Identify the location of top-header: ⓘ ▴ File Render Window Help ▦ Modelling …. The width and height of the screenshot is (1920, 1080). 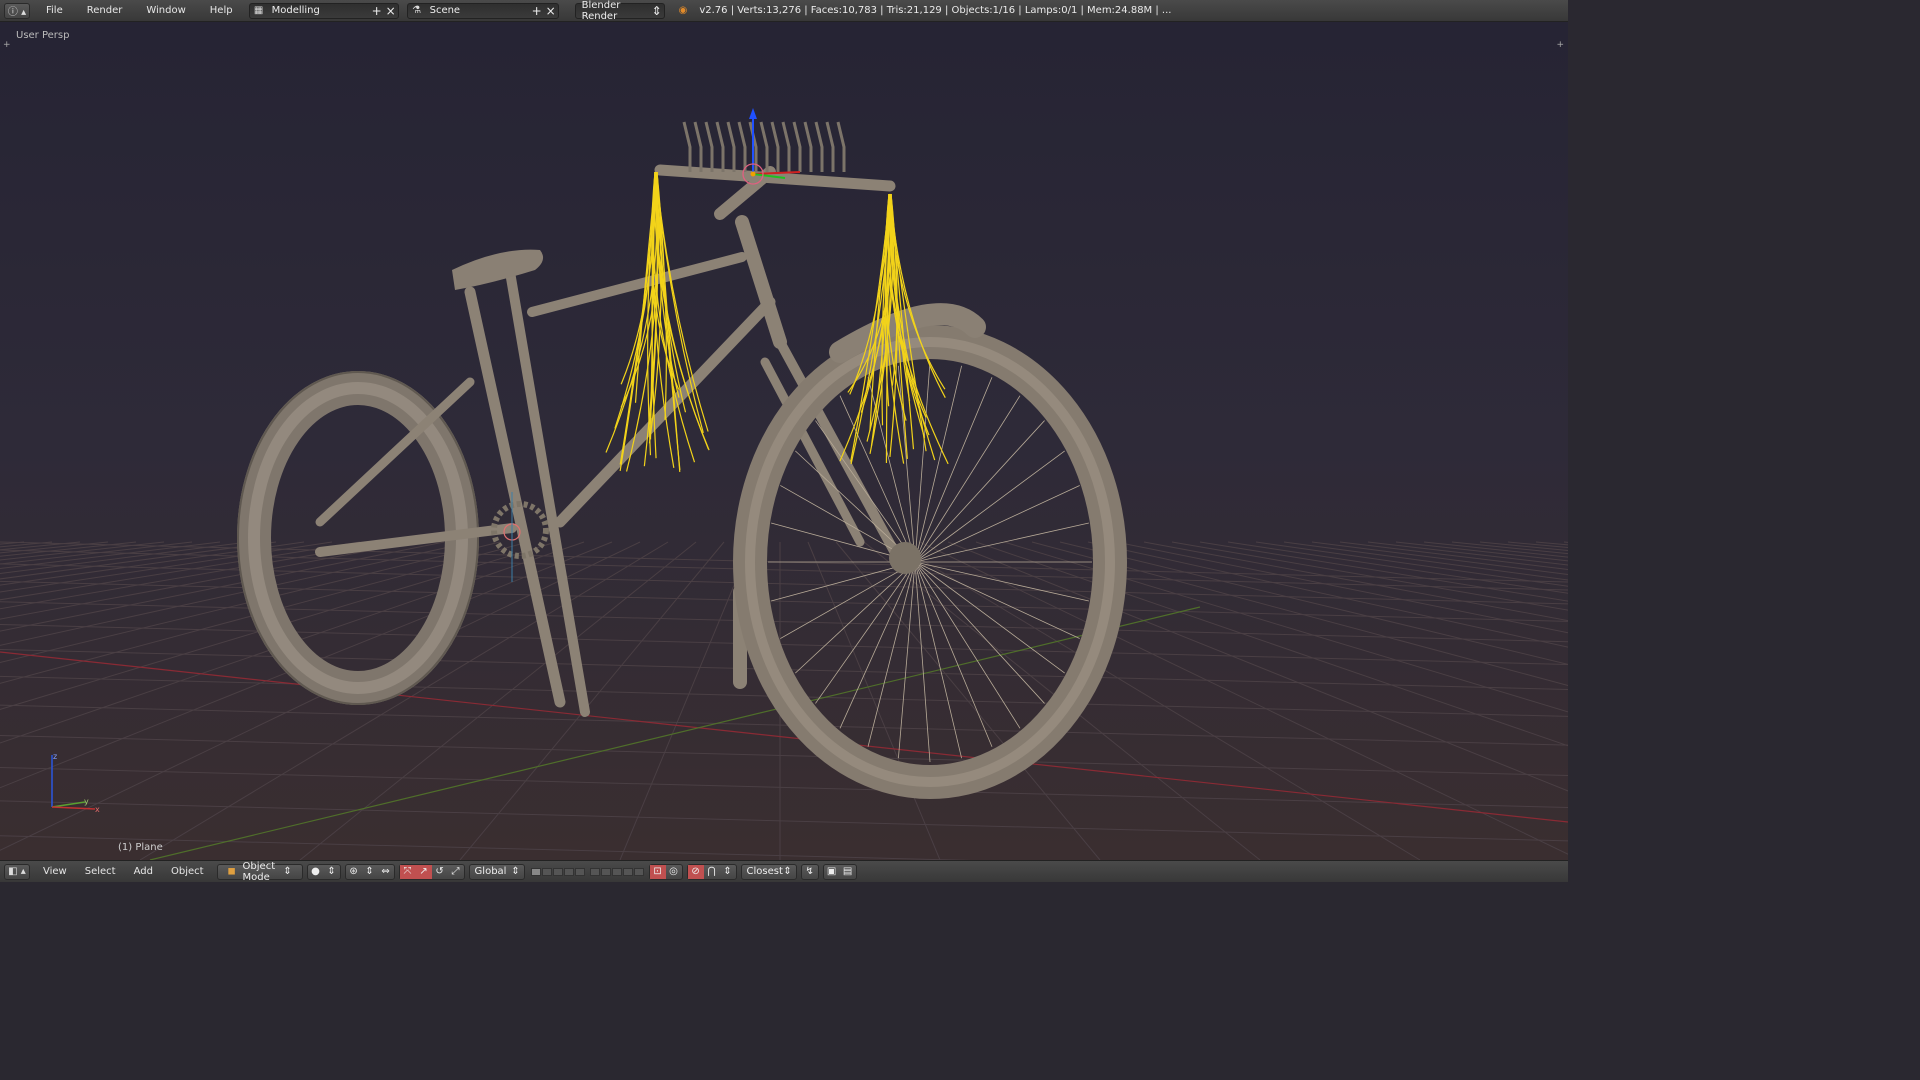
(784, 11).